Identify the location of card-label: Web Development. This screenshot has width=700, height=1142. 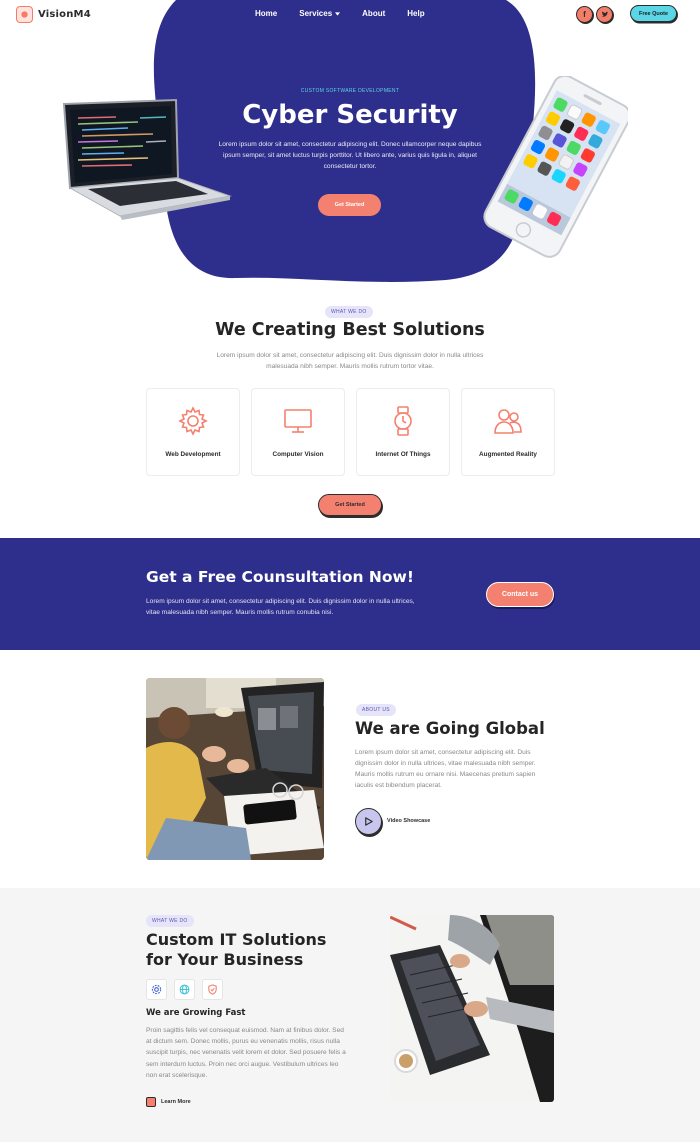
(193, 454).